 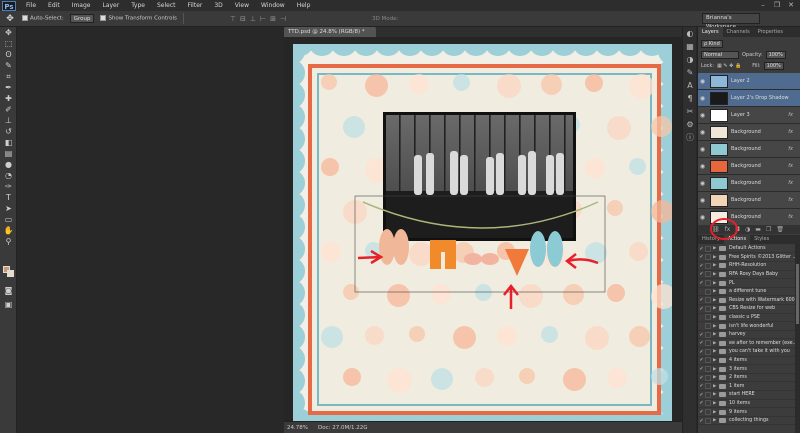 What do you see at coordinates (749, 292) in the screenshot?
I see `action-set-row: ✓ ▶ a different tune` at bounding box center [749, 292].